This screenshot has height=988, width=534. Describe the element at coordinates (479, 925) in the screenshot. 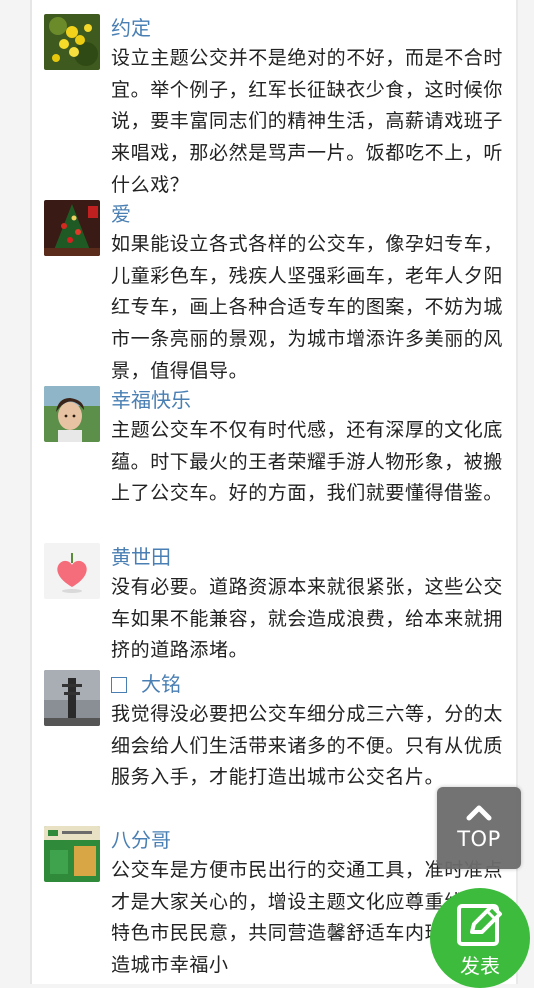

I see `edit-icon` at that location.